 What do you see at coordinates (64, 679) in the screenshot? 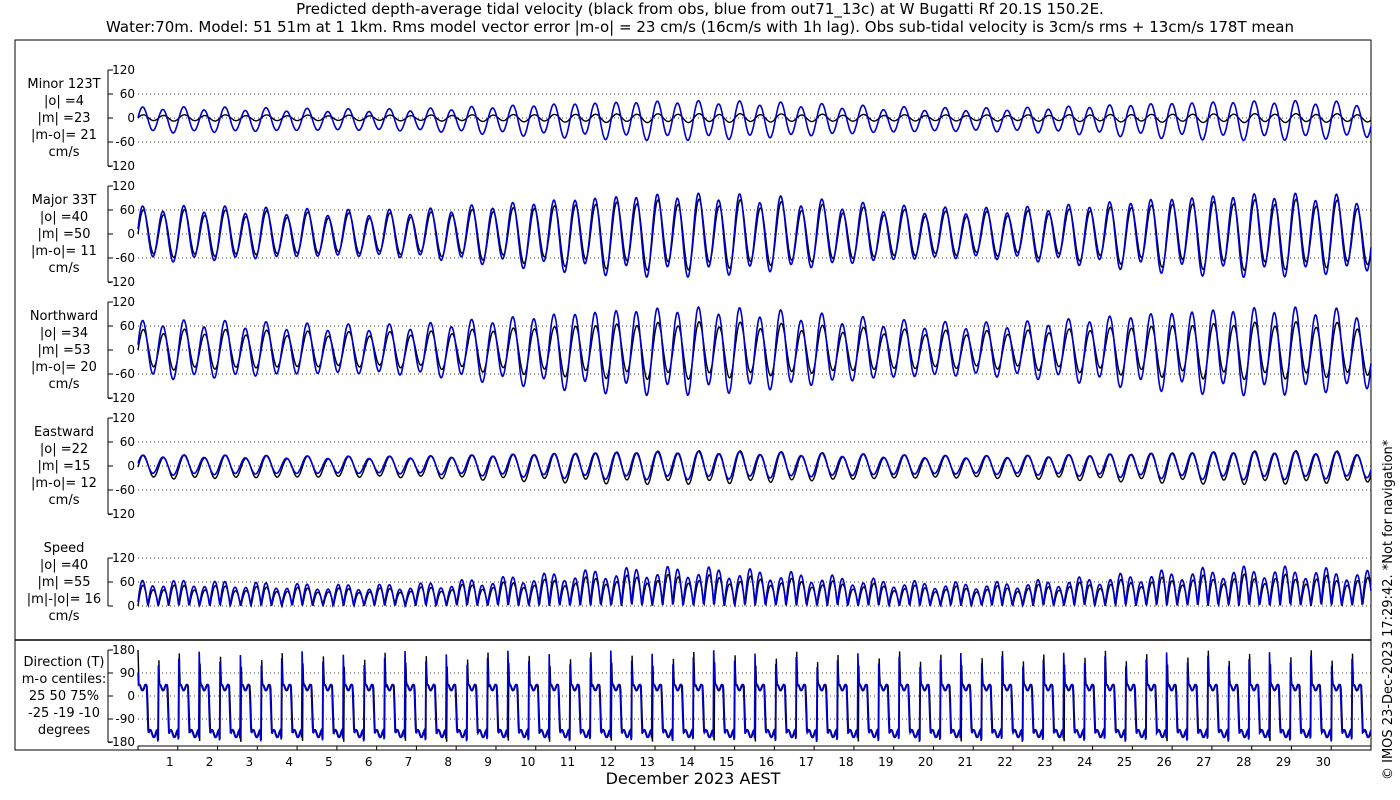
I see `direction-label-line: m-o centiles:` at bounding box center [64, 679].